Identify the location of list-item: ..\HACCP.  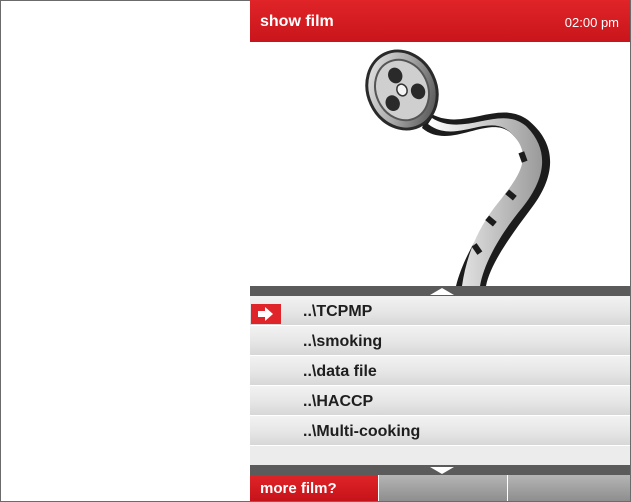
(440, 401).